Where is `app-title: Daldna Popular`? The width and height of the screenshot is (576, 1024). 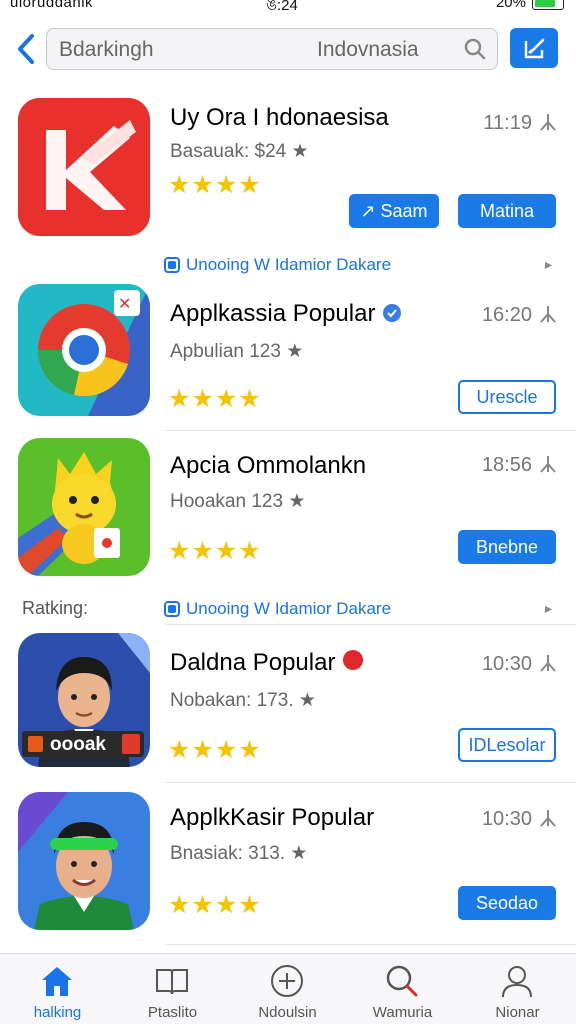
app-title: Daldna Popular is located at coordinates (267, 663).